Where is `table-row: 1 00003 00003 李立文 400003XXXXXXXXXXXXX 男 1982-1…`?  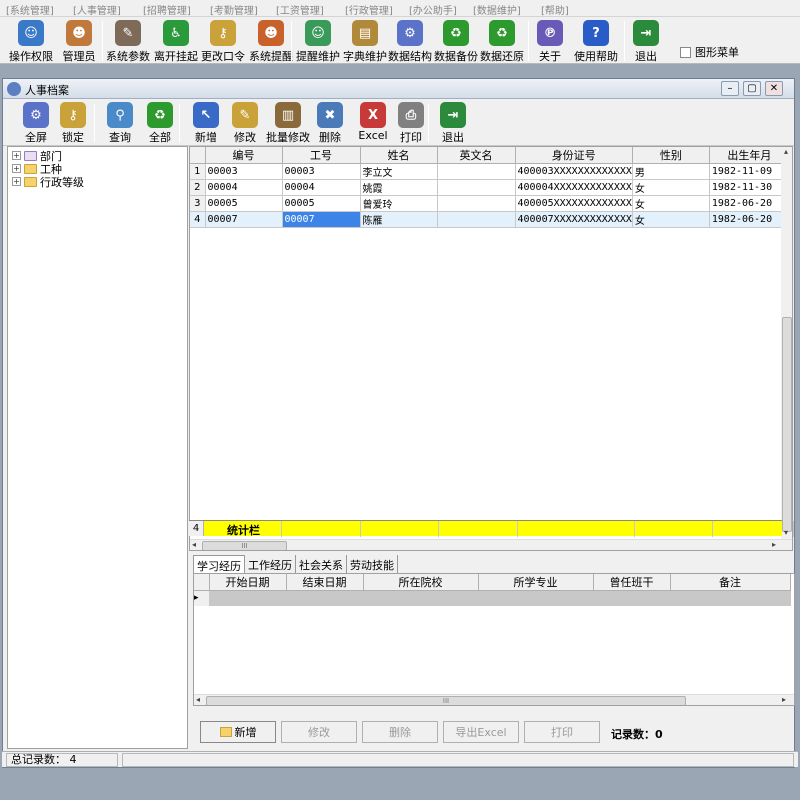 table-row: 1 00003 00003 李立文 400003XXXXXXXXXXXXX 男 1982-1… is located at coordinates (490, 171).